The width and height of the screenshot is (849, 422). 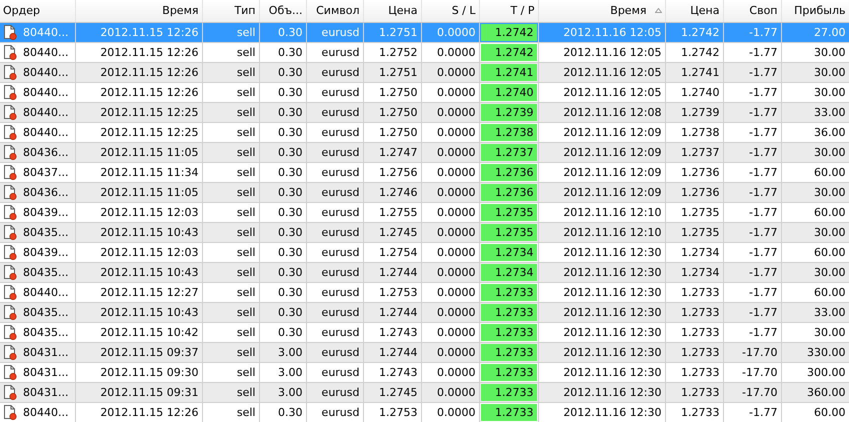 I want to click on column-header: Своп, so click(x=752, y=11).